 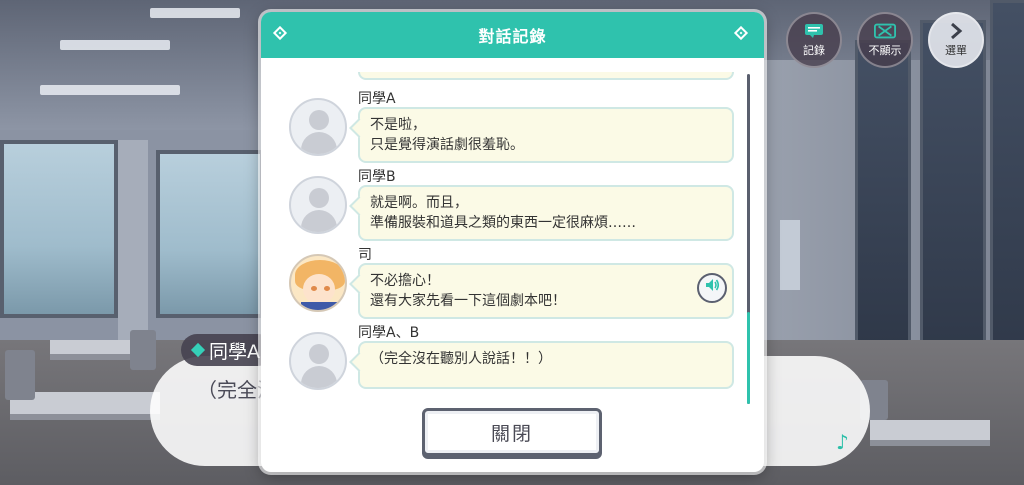 I want to click on avatar-tsukasa, so click(x=318, y=283).